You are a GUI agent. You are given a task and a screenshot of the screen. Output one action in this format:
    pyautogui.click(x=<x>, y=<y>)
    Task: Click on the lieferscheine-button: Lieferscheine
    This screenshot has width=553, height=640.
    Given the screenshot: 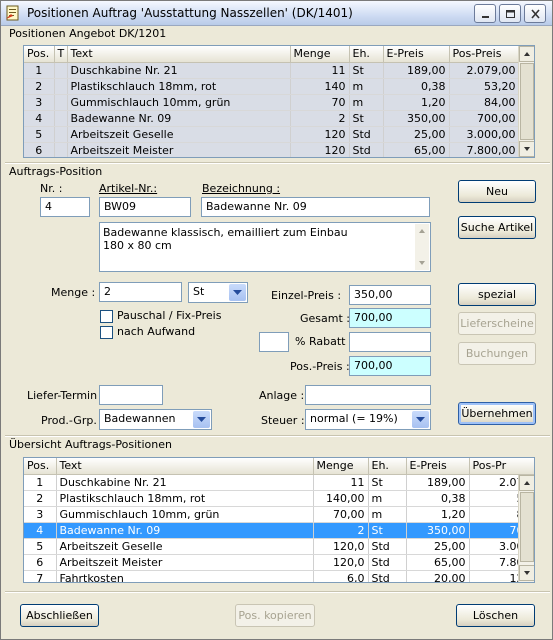 What is the action you would take?
    pyautogui.click(x=497, y=323)
    